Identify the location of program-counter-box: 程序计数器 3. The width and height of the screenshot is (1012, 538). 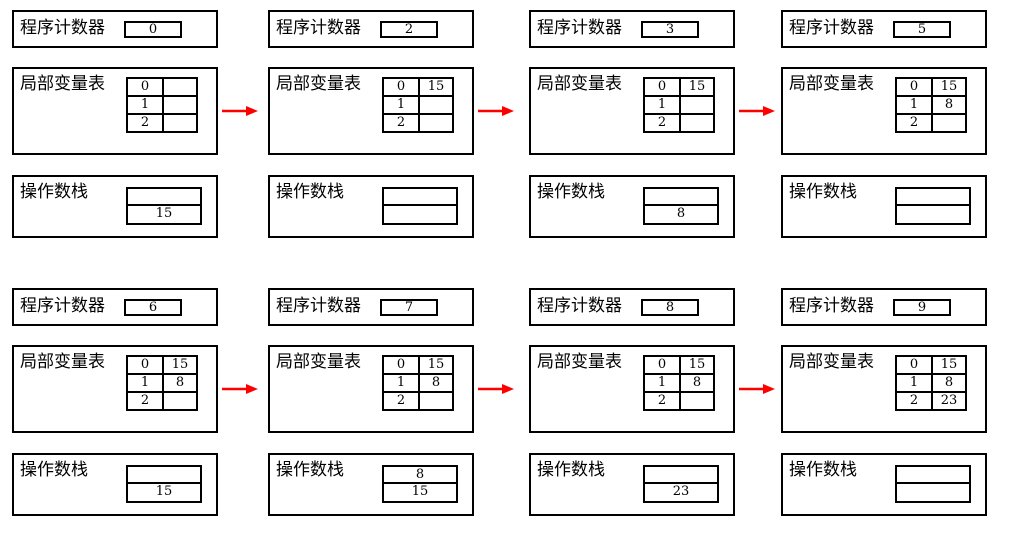
(632, 29).